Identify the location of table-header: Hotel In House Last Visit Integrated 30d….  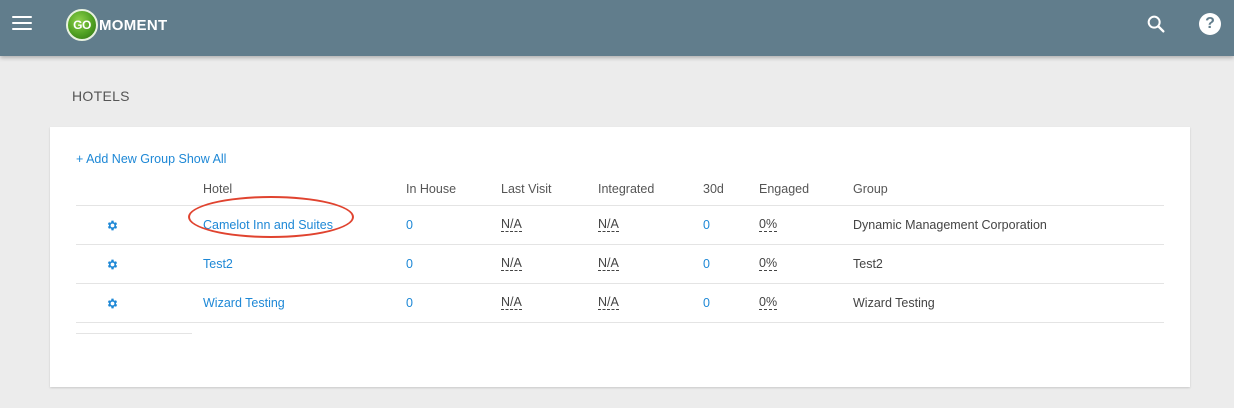
(620, 189).